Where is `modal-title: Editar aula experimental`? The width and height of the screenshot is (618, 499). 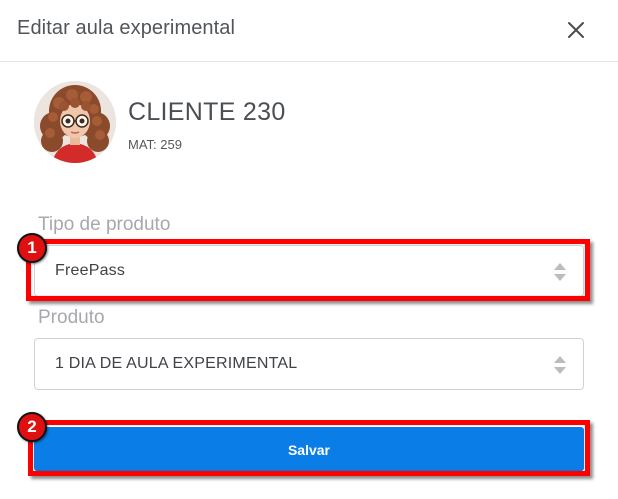
modal-title: Editar aula experimental is located at coordinates (126, 28).